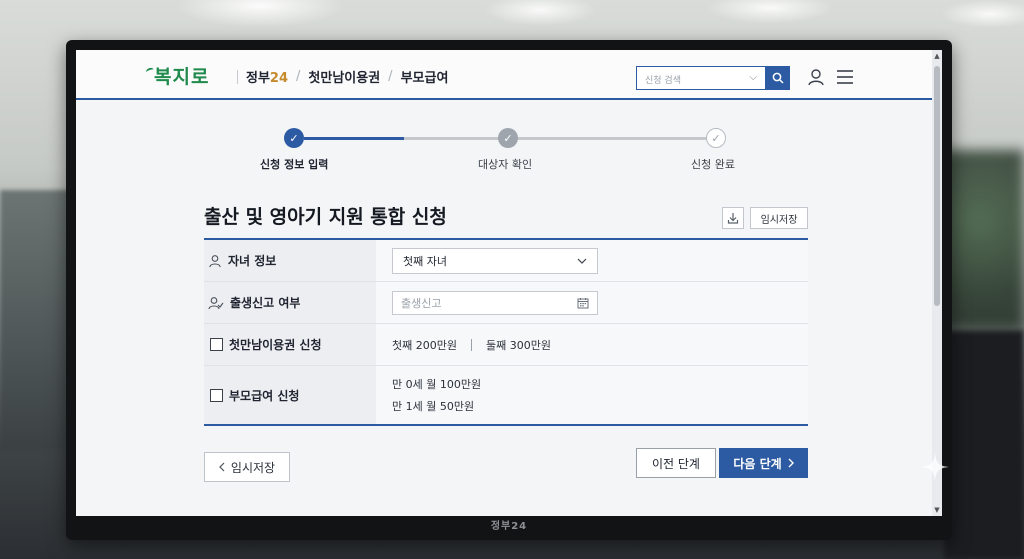 This screenshot has height=559, width=1024. I want to click on background-shelf, so click(35, 320).